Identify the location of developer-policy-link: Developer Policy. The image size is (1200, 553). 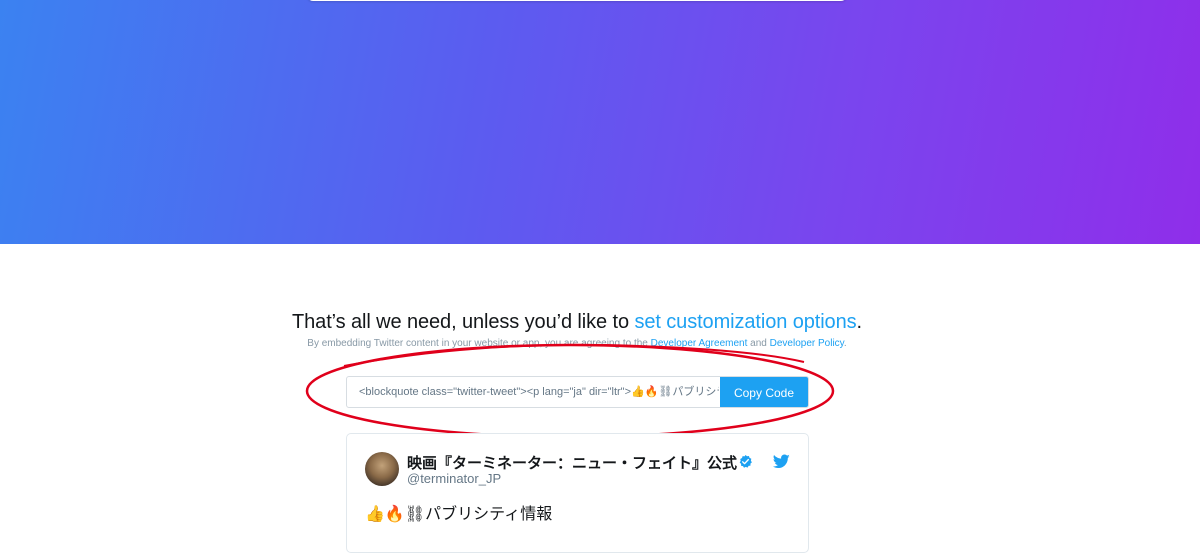
(807, 343).